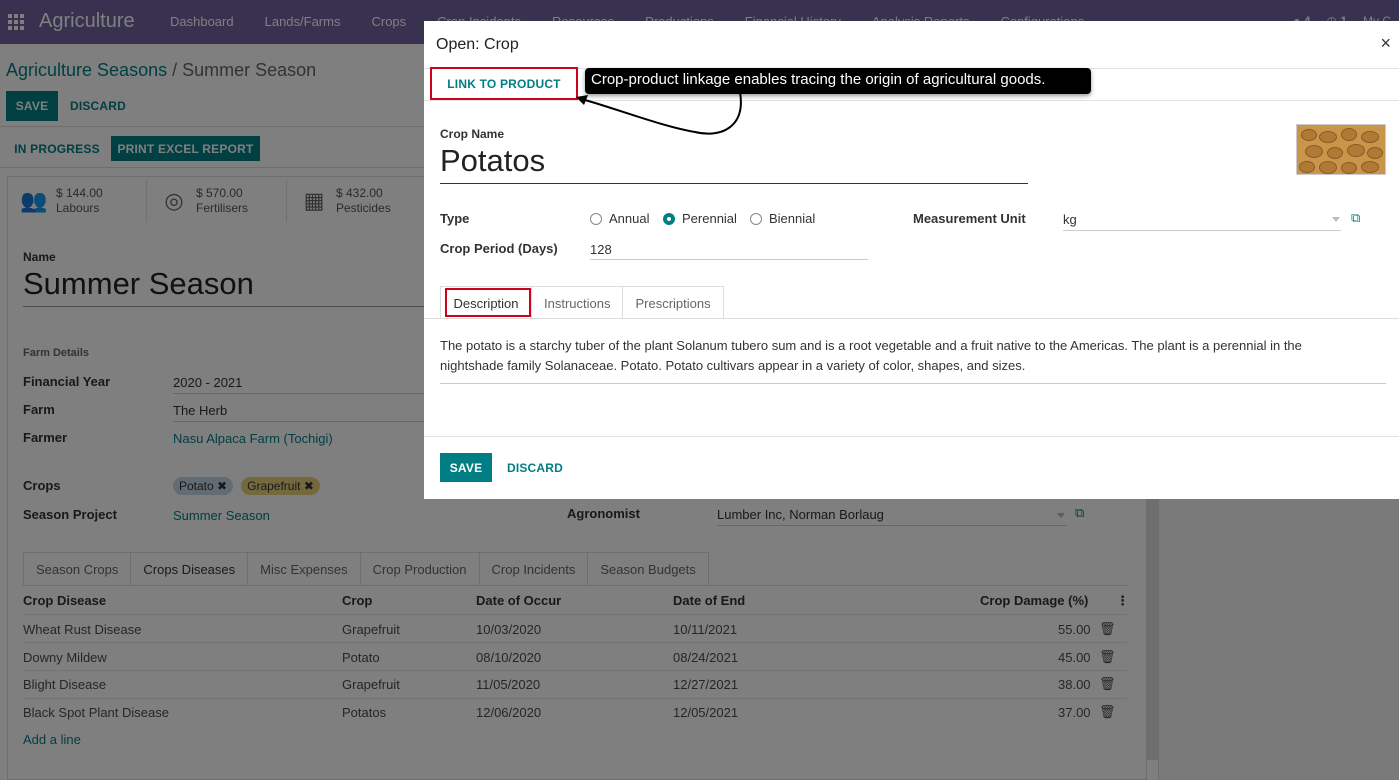 The width and height of the screenshot is (1399, 780). What do you see at coordinates (911, 45) in the screenshot?
I see `dialog-header: Open: Crop ×` at bounding box center [911, 45].